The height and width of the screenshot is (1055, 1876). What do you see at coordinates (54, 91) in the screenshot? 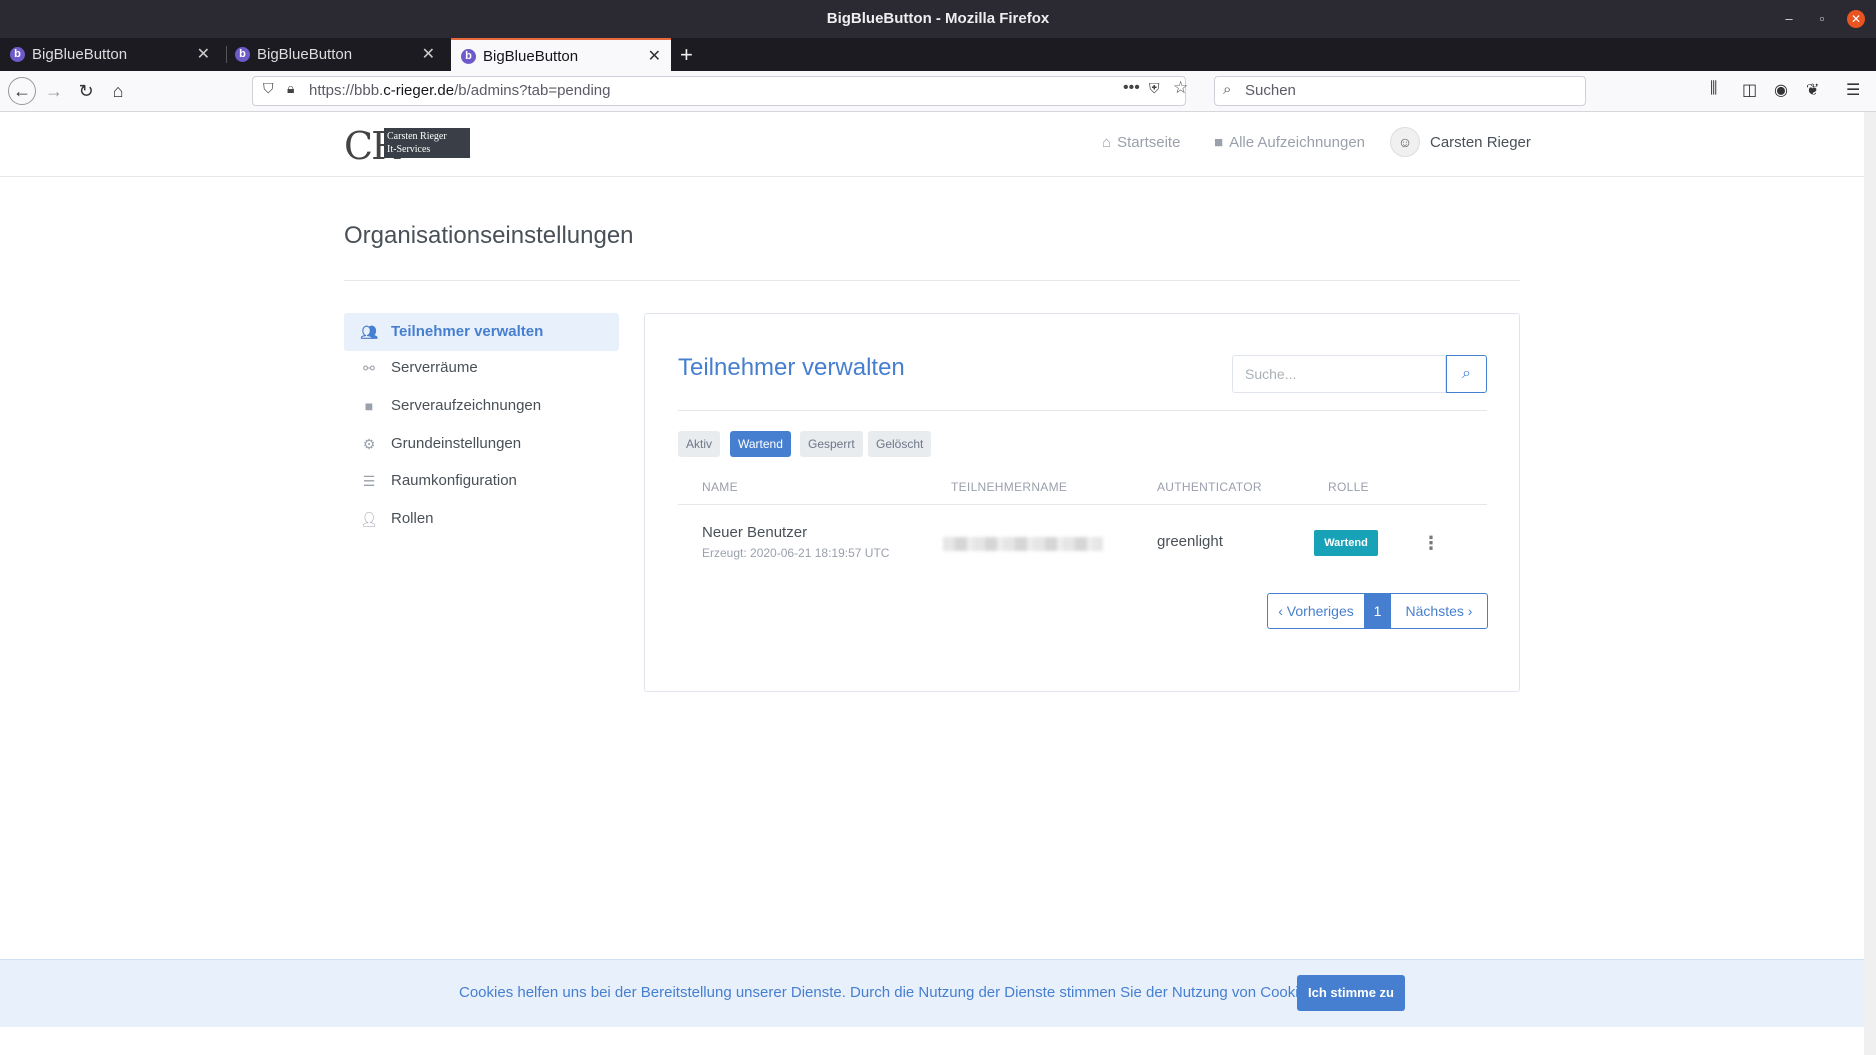
I see `forward-arrow-icon: →` at bounding box center [54, 91].